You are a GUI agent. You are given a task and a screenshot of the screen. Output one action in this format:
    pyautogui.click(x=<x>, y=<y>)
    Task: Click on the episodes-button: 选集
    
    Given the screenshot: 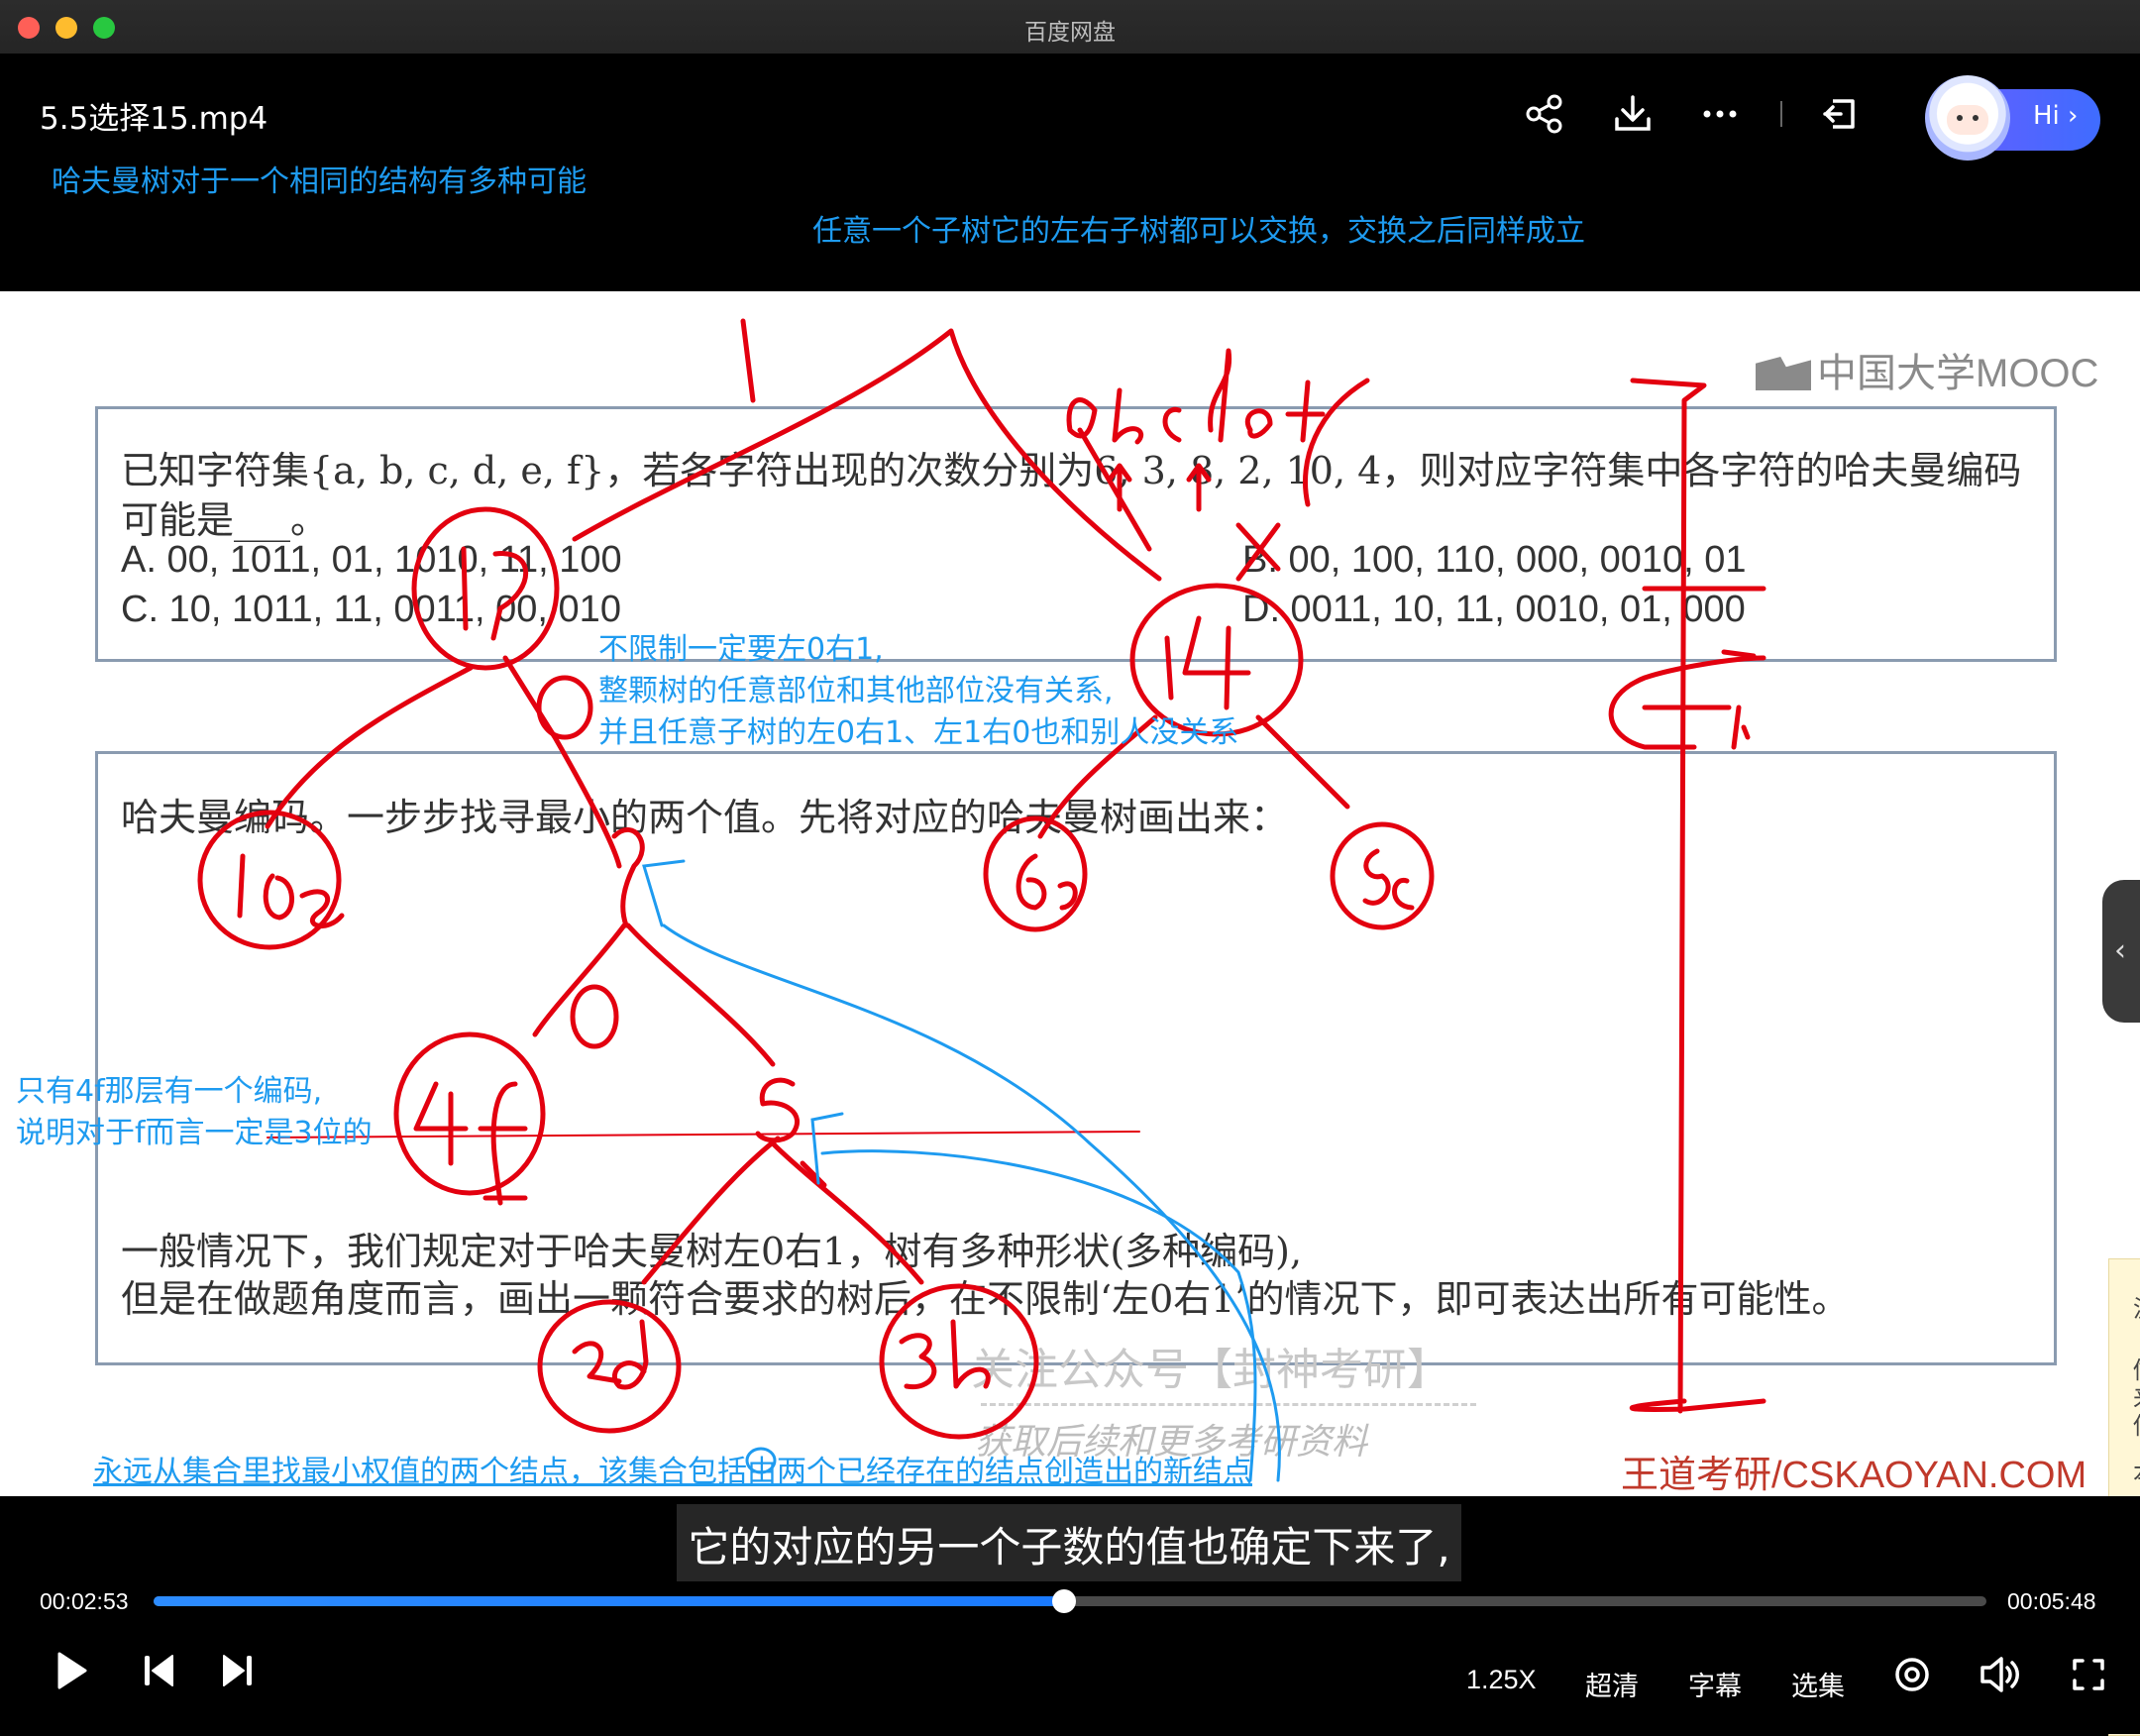 What is the action you would take?
    pyautogui.click(x=1818, y=1684)
    